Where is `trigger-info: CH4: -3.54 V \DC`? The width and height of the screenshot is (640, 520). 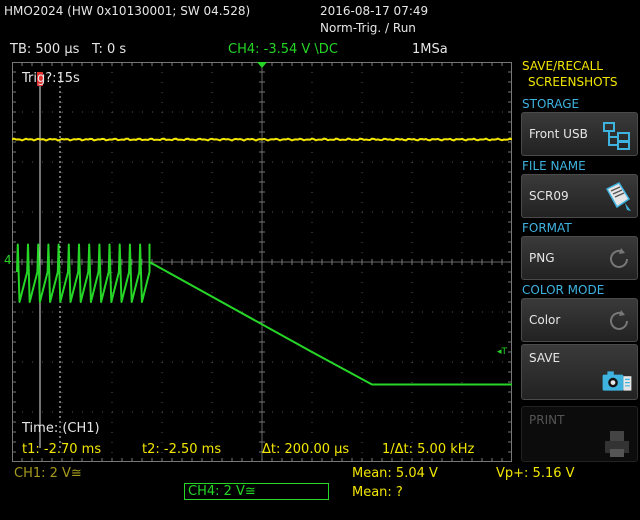
trigger-info: CH4: -3.54 V \DC is located at coordinates (283, 49).